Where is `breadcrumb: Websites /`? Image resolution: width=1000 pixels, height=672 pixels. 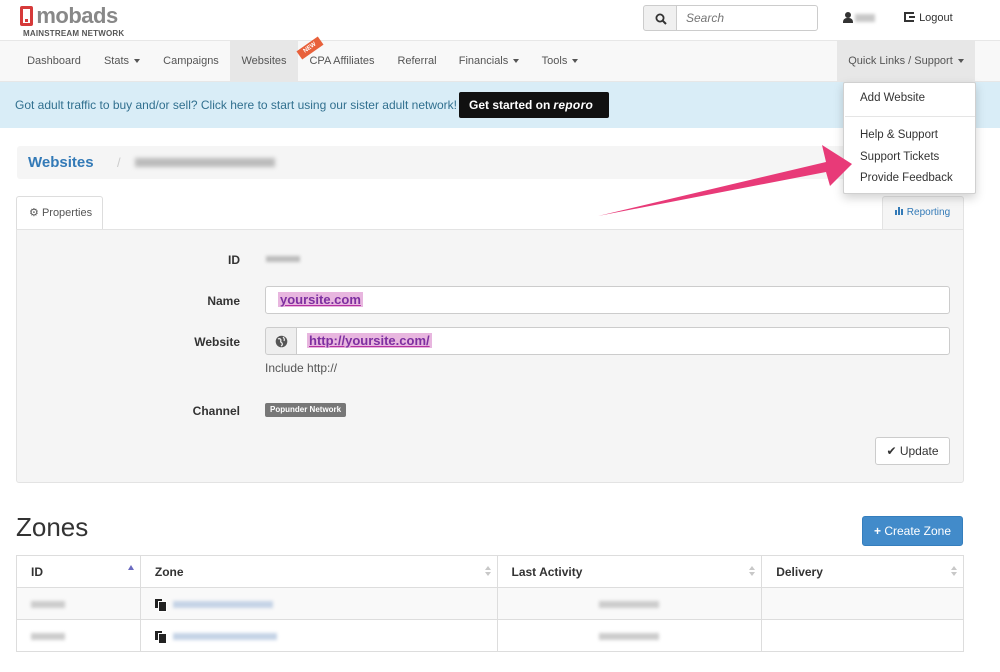 breadcrumb: Websites / is located at coordinates (490, 162).